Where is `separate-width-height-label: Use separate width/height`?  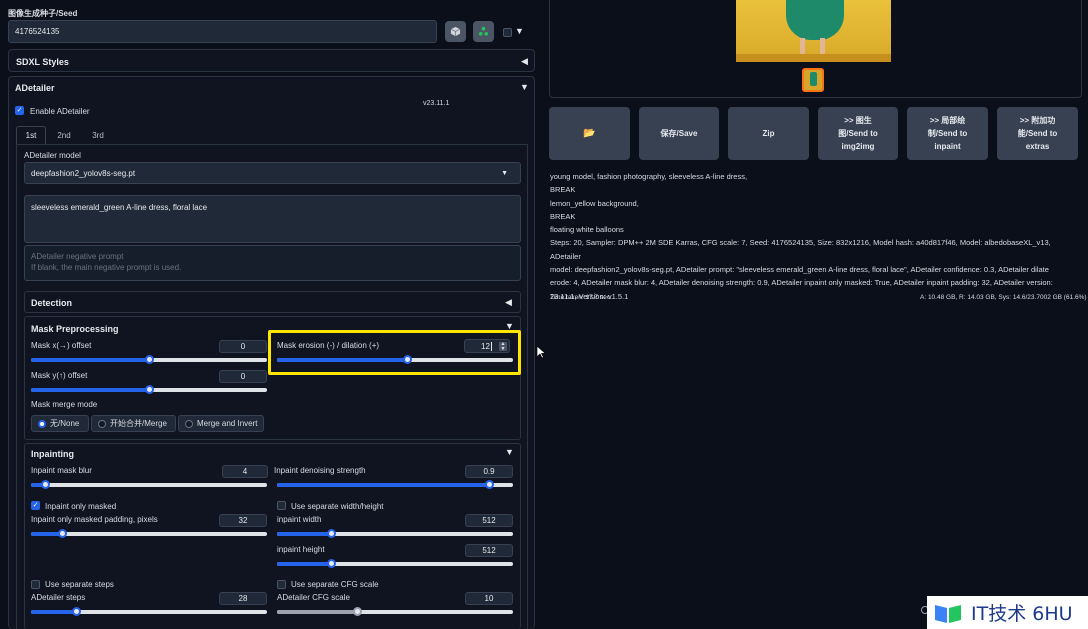 separate-width-height-label: Use separate width/height is located at coordinates (337, 506).